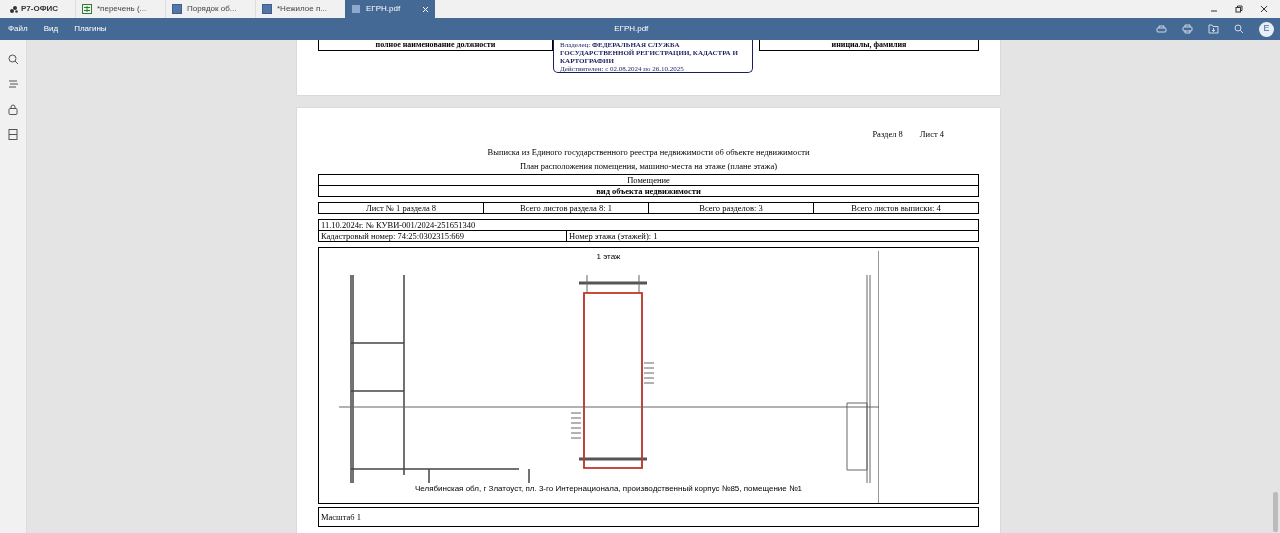 Image resolution: width=1280 pixels, height=533 pixels. I want to click on headings-icon, so click(13, 84).